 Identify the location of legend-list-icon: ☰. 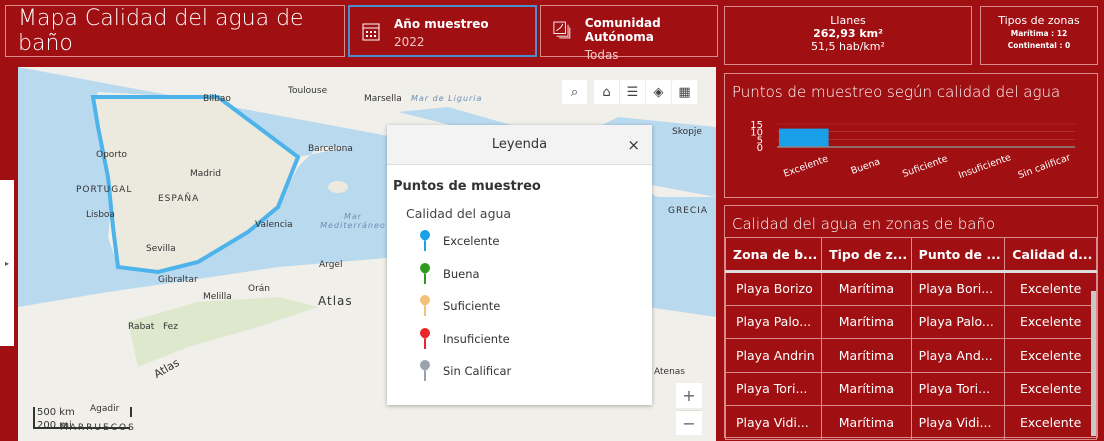
(633, 92).